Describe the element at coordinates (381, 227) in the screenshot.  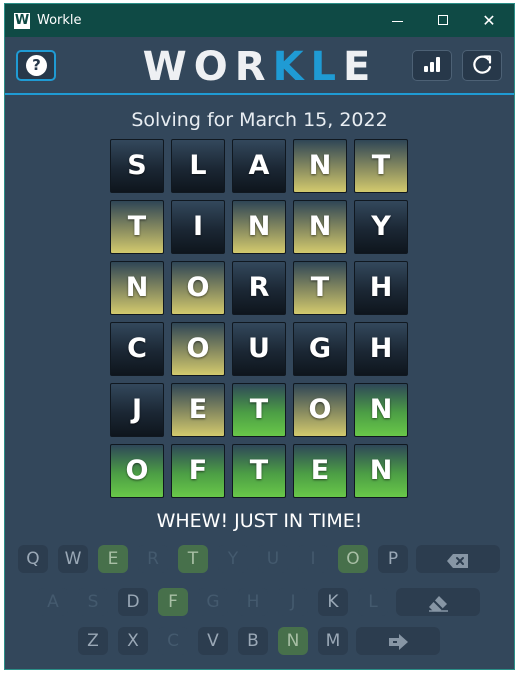
I see `board-tile: Y` at that location.